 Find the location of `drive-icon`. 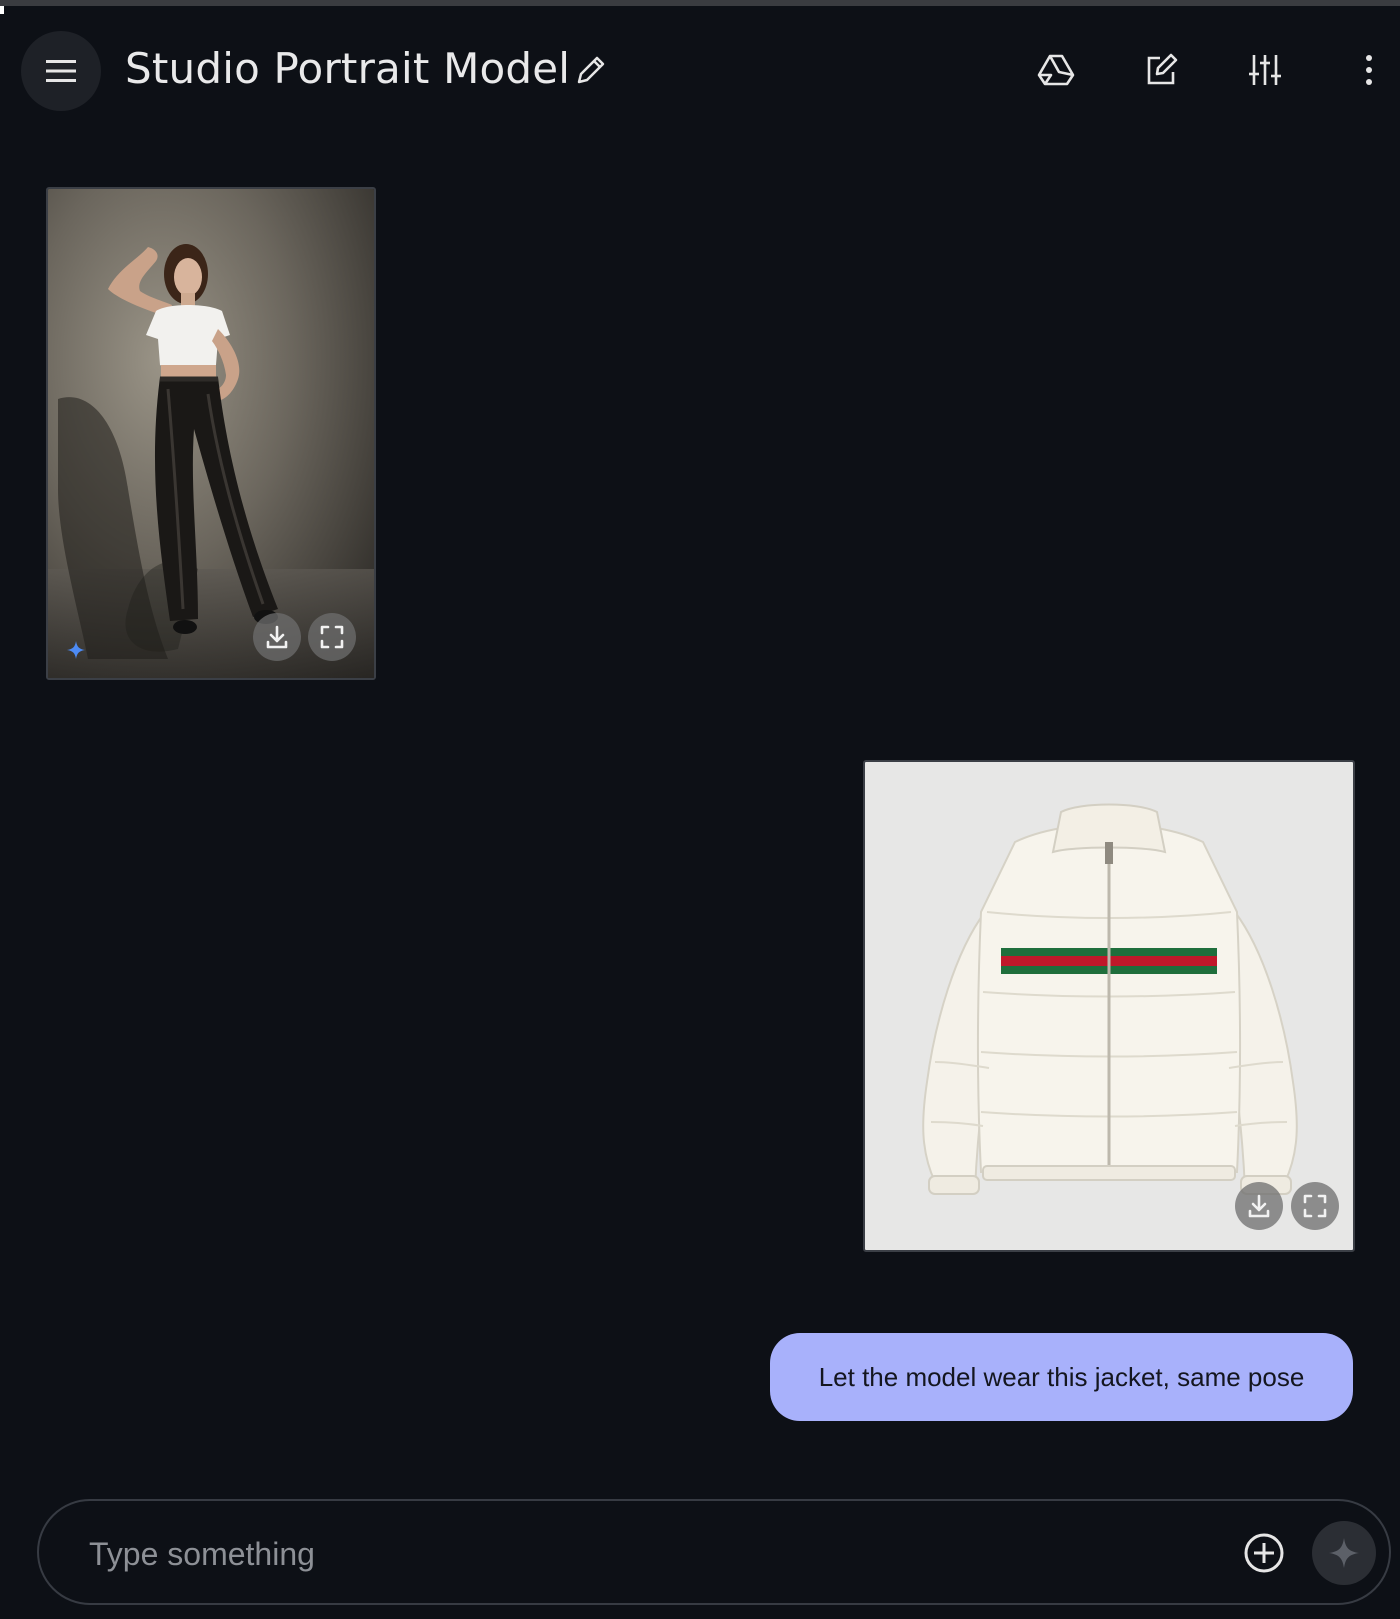

drive-icon is located at coordinates (1056, 70).